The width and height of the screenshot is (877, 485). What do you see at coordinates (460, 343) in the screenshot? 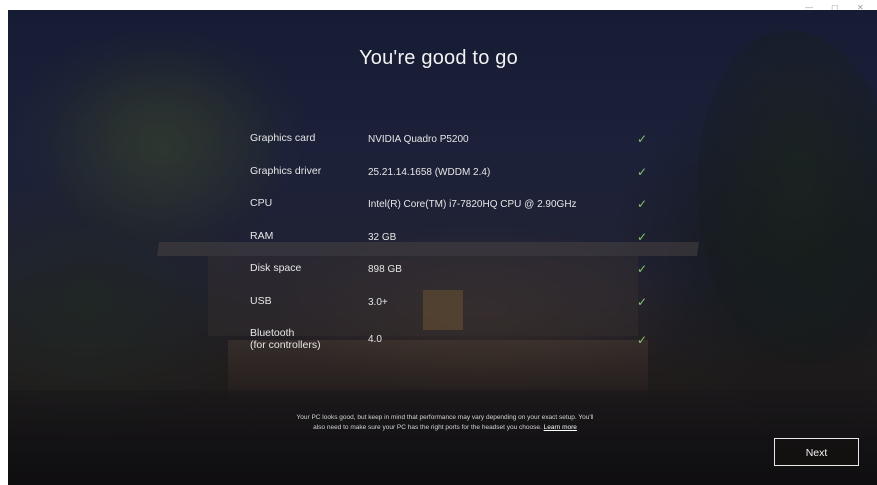
I see `spec-row-bluetooth: Bluetooth (for controllers) 4.0 ✓` at bounding box center [460, 343].